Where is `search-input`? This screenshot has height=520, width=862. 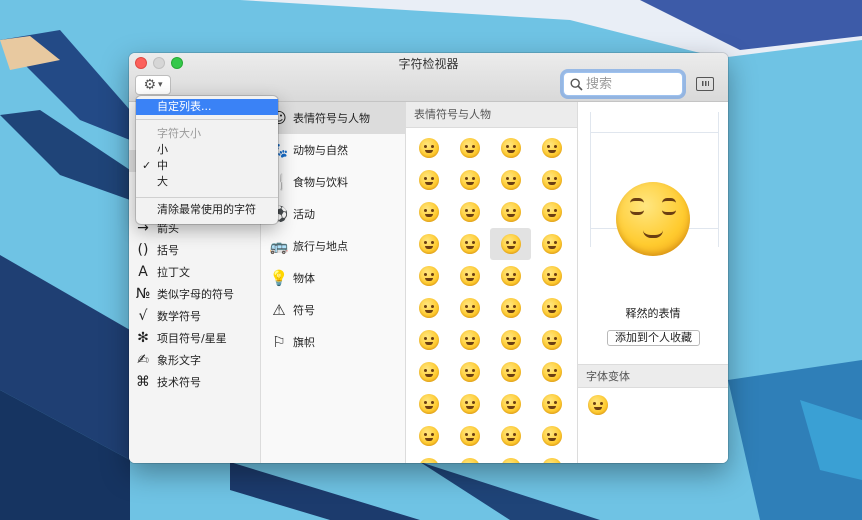
search-input is located at coordinates (632, 84).